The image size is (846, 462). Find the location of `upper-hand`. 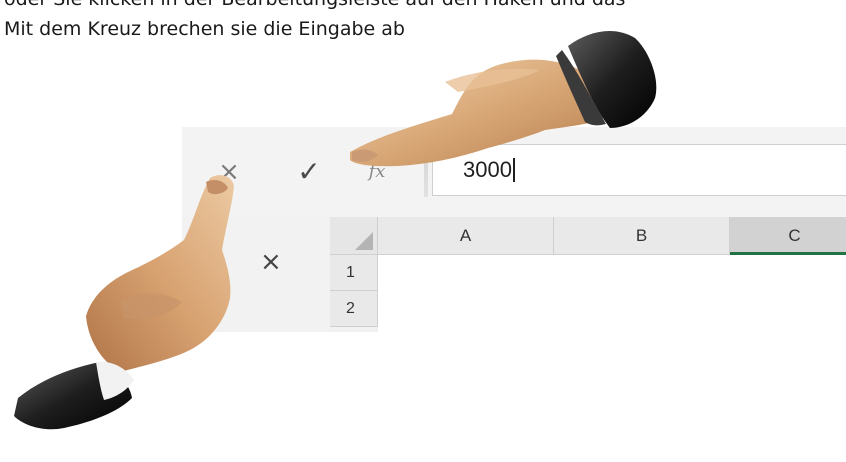

upper-hand is located at coordinates (503, 99).